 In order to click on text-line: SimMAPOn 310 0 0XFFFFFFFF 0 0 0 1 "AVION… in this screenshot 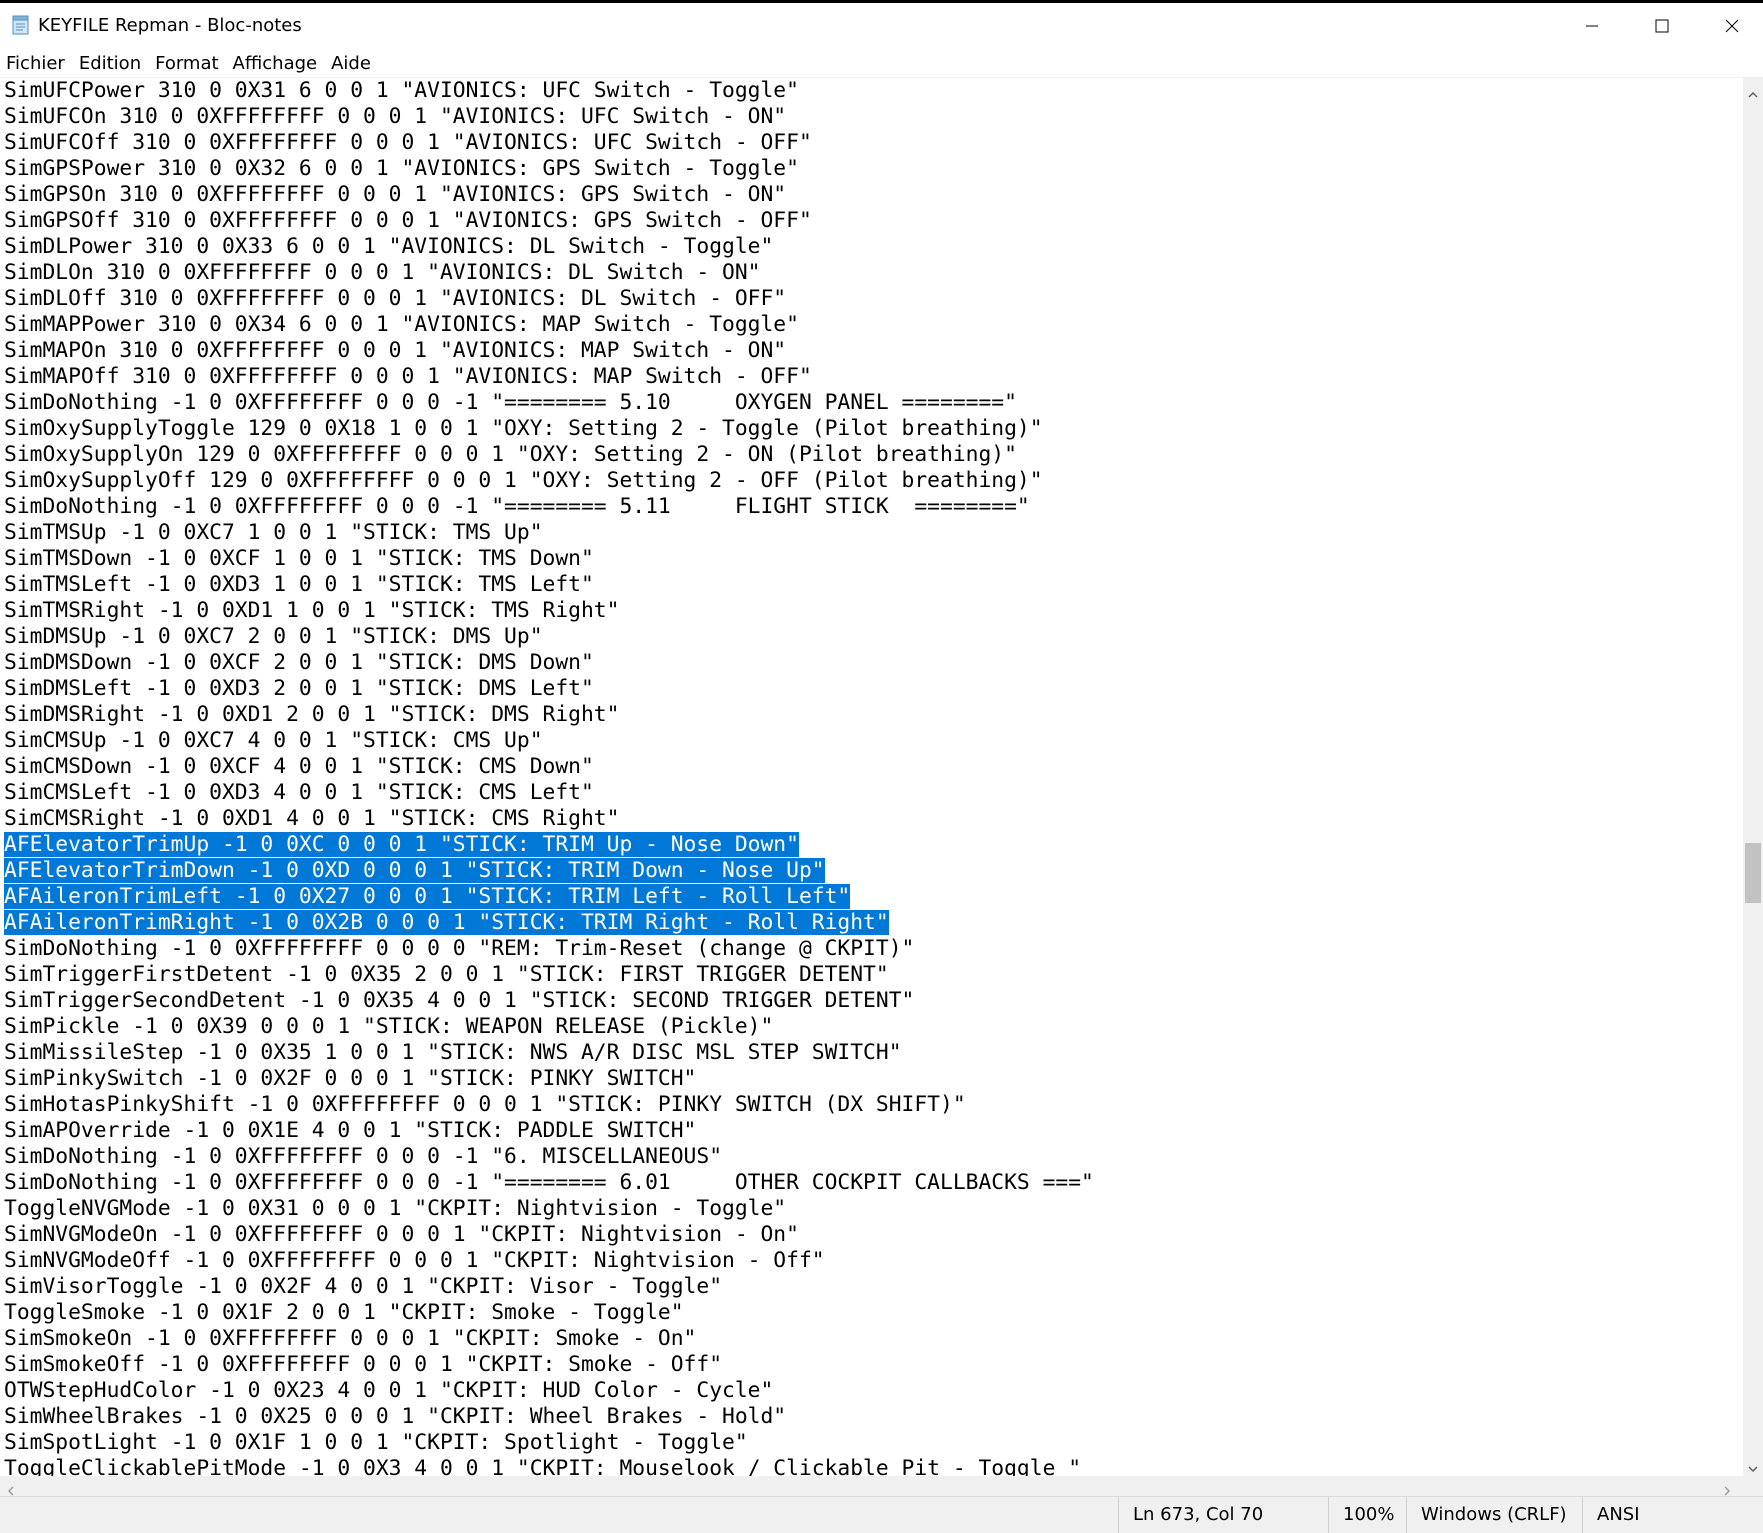, I will do `click(549, 351)`.